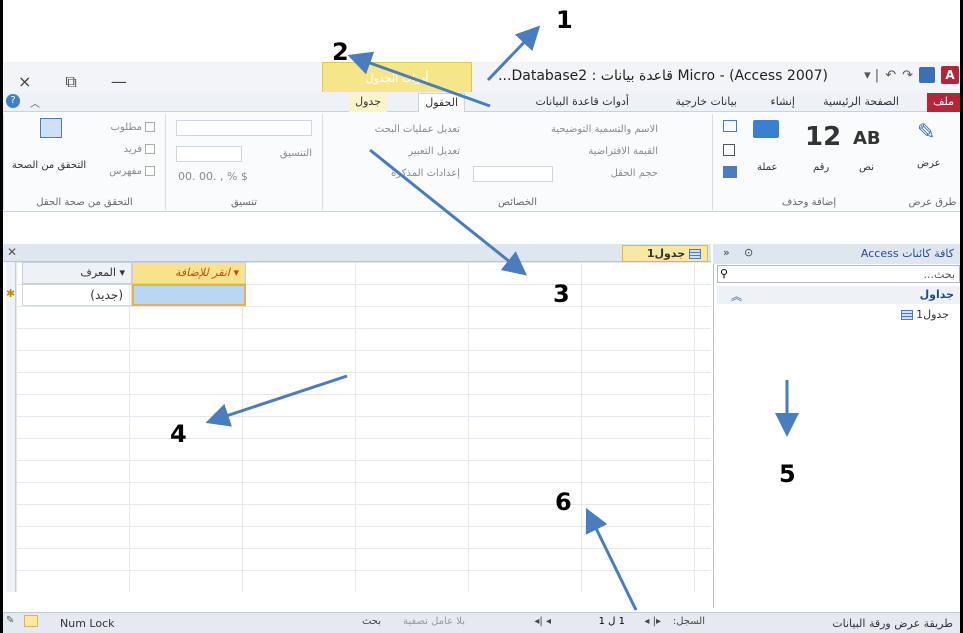 The width and height of the screenshot is (963, 633). Describe the element at coordinates (11, 293) in the screenshot. I see `new-record-star-icon: ✱` at that location.